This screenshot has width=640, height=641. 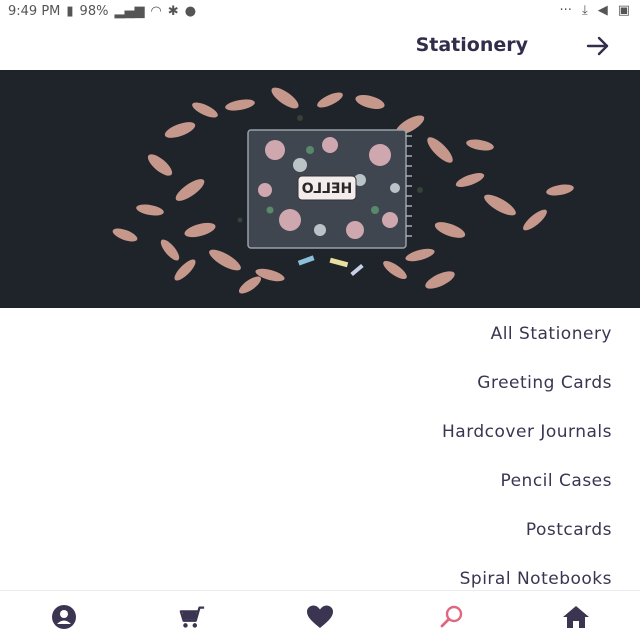 I want to click on status-left: 9:49 PM ▮ 98% ▂▄▆ ◠ ✱ ●, so click(x=102, y=12).